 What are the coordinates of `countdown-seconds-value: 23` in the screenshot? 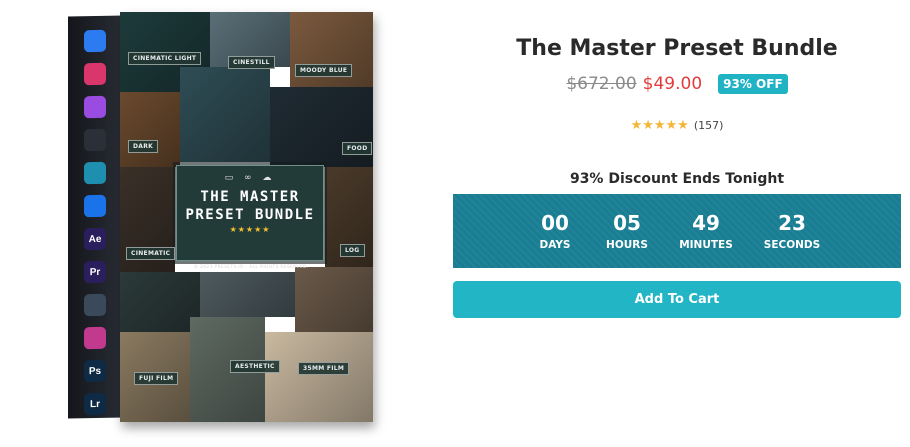 It's located at (792, 223).